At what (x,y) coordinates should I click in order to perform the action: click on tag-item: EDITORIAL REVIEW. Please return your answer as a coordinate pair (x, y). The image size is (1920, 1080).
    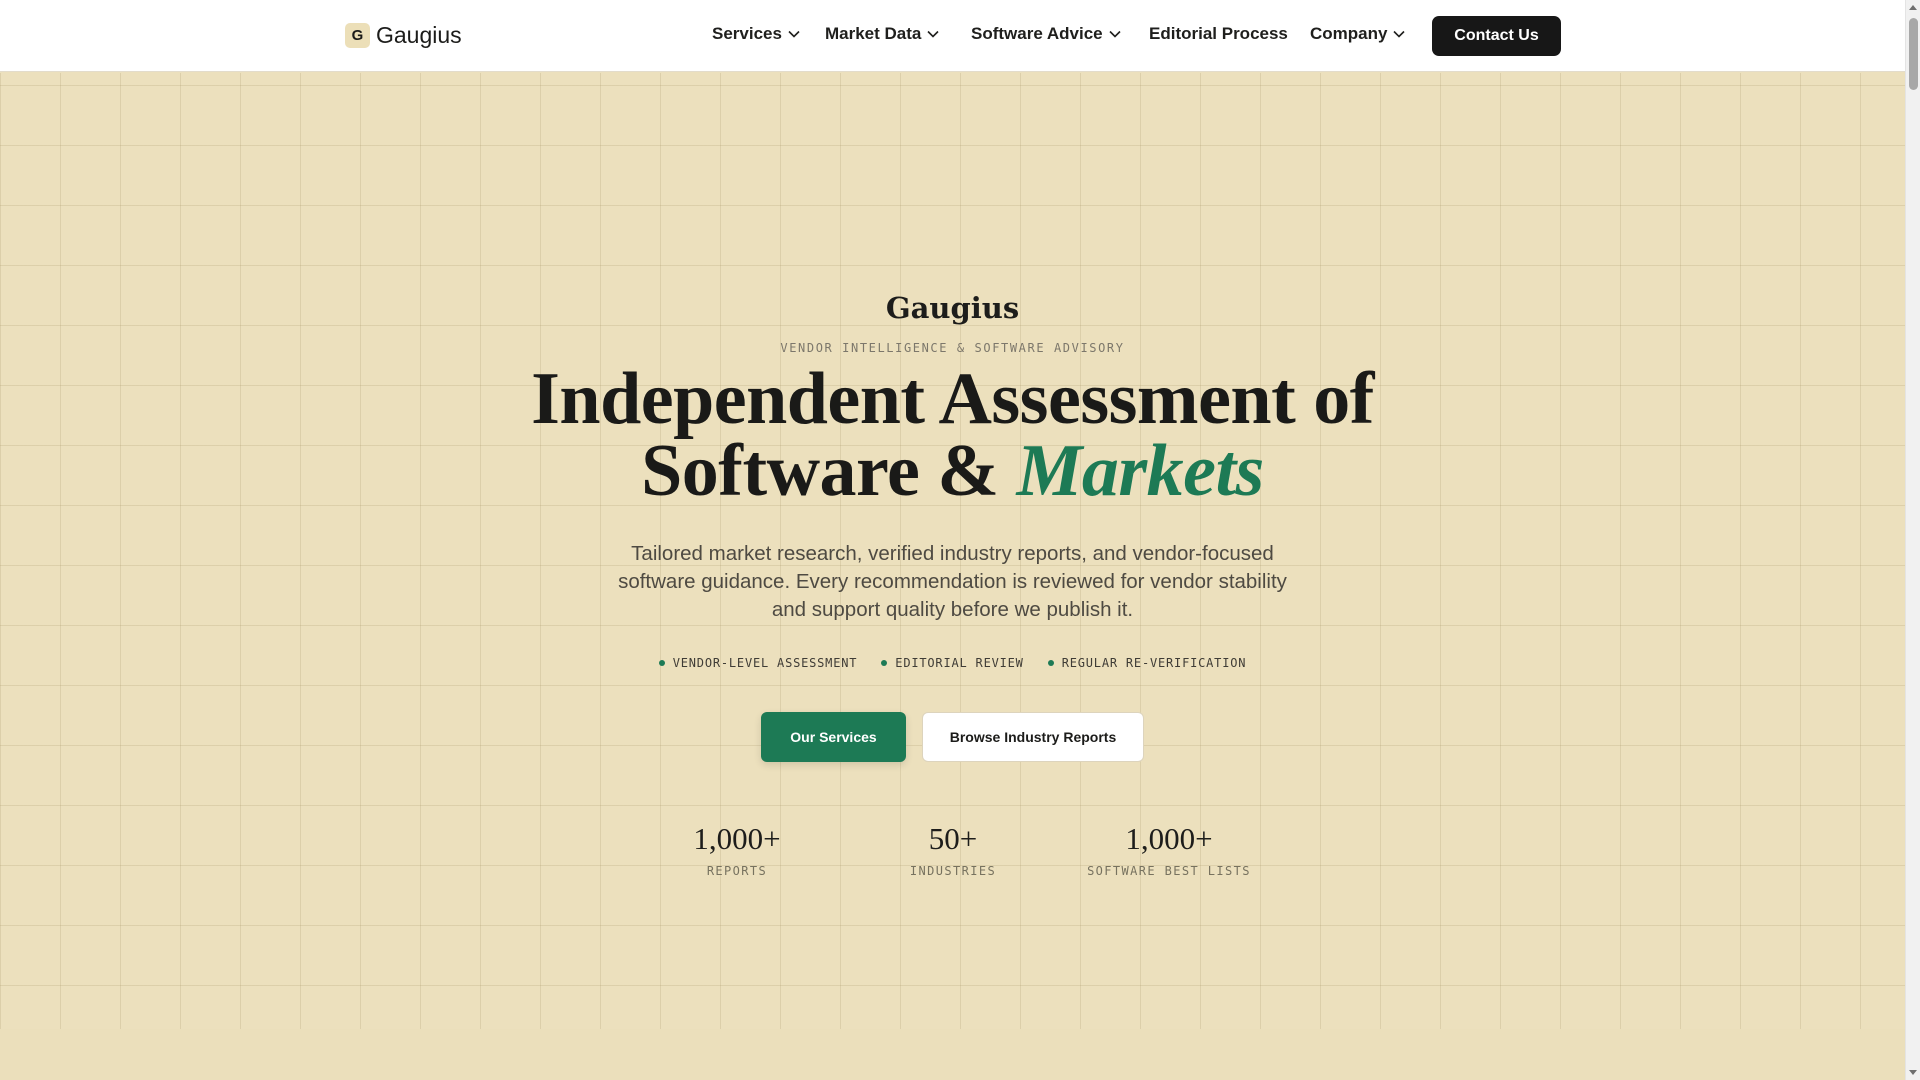
    Looking at the image, I should click on (952, 663).